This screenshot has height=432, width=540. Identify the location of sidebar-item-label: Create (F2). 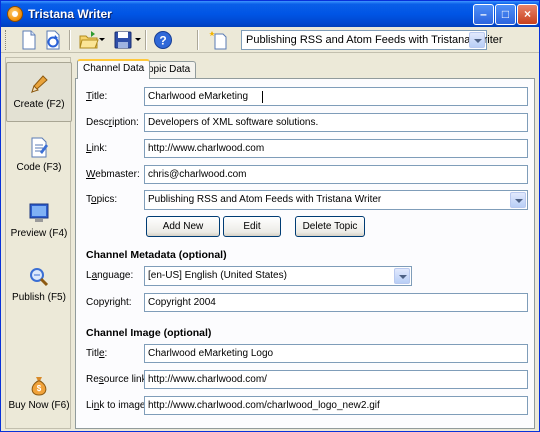
(39, 104).